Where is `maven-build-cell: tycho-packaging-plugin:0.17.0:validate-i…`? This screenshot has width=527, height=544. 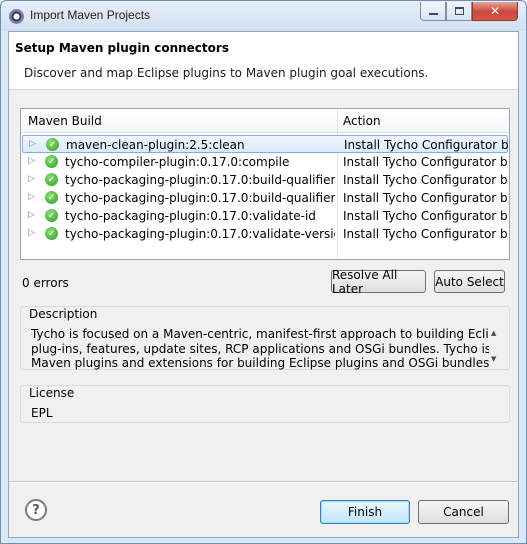 maven-build-cell: tycho-packaging-plugin:0.17.0:validate-i… is located at coordinates (190, 216).